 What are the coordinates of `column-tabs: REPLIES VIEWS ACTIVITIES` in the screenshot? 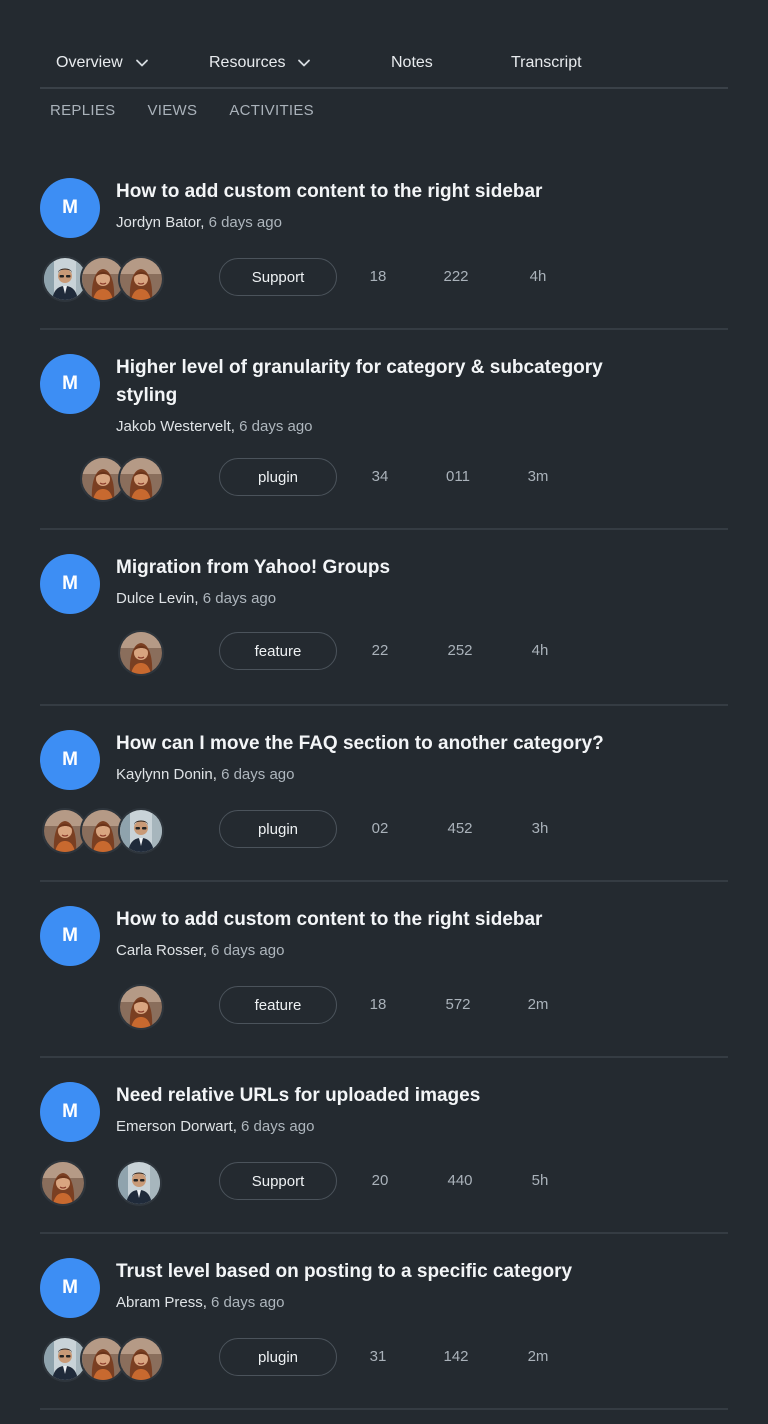 It's located at (182, 110).